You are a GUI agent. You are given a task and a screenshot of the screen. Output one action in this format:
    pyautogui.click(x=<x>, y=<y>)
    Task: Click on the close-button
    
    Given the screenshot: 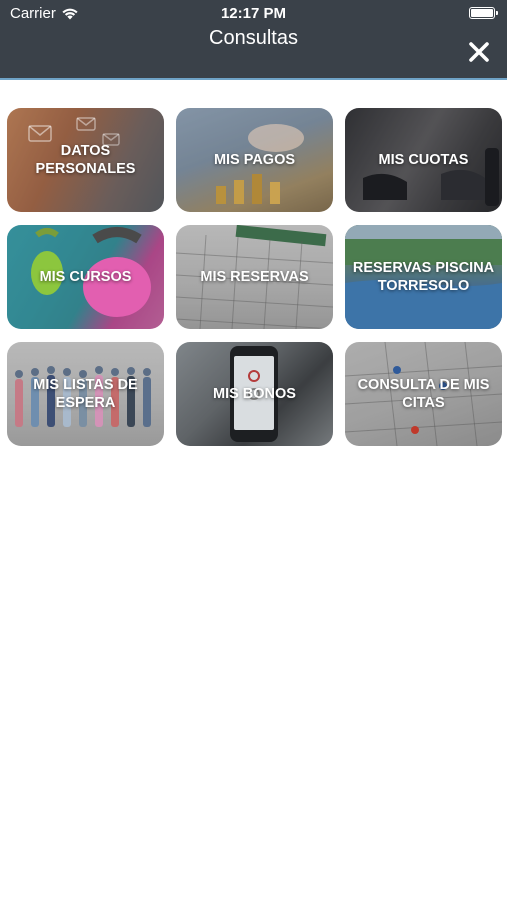 What is the action you would take?
    pyautogui.click(x=479, y=52)
    